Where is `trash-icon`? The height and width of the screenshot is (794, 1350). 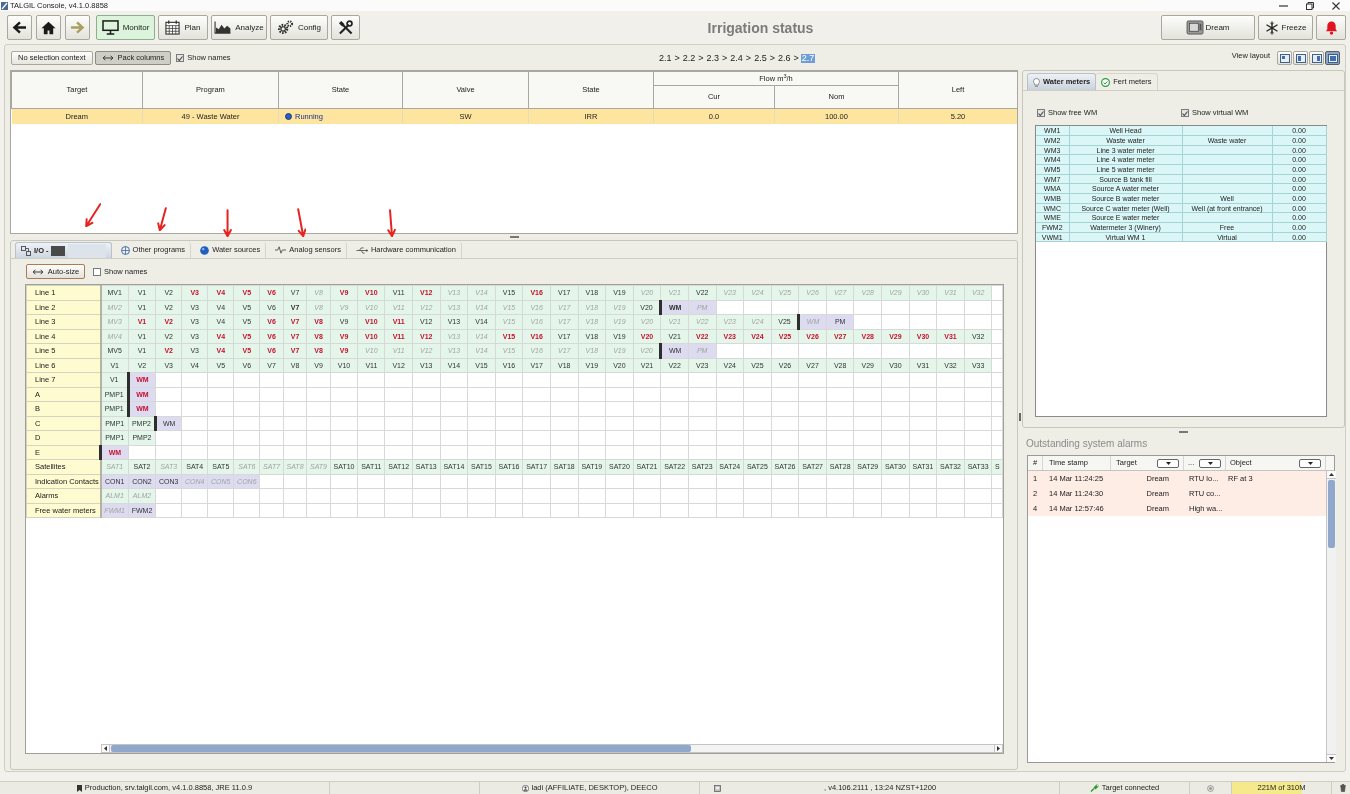
trash-icon is located at coordinates (1343, 788).